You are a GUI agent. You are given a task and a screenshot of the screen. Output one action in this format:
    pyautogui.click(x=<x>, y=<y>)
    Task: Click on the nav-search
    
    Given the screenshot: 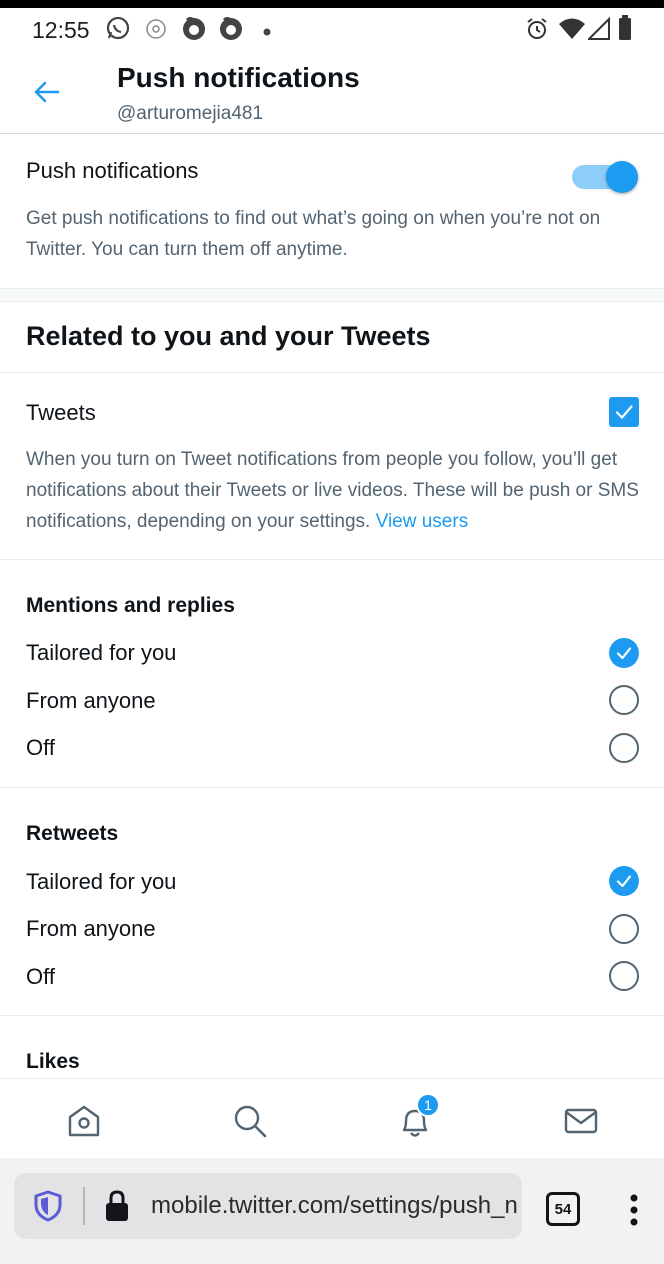 What is the action you would take?
    pyautogui.click(x=250, y=1121)
    